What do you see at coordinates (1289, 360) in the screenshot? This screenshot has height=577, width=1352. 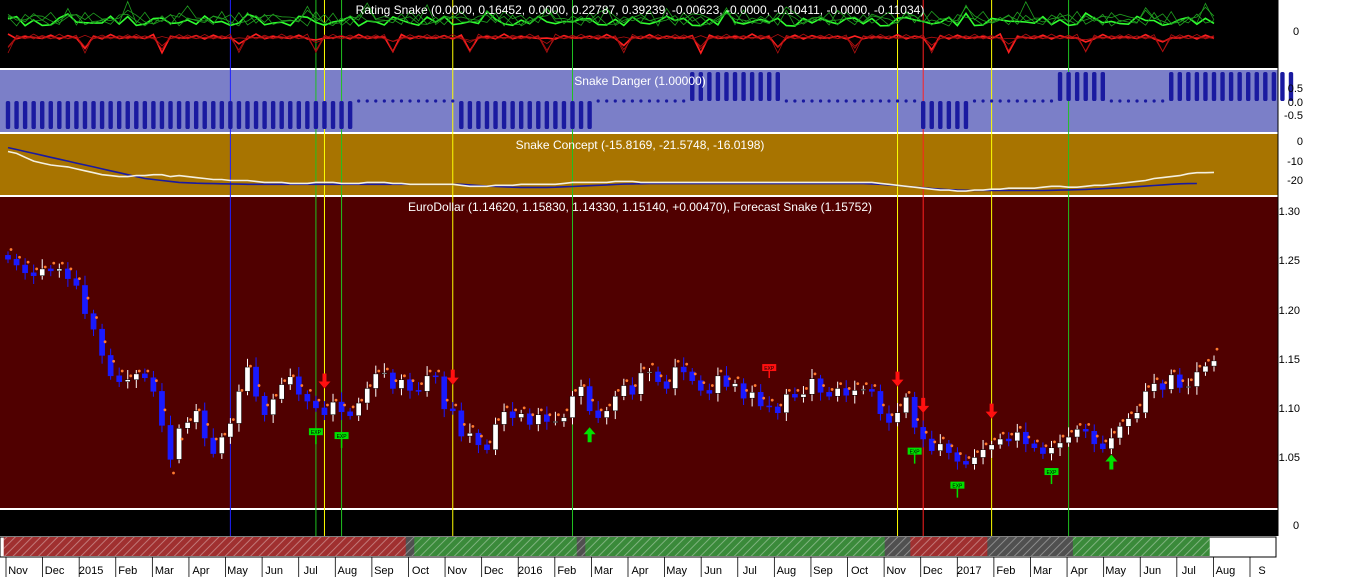 I see `price-y-tick-4: 1.15` at bounding box center [1289, 360].